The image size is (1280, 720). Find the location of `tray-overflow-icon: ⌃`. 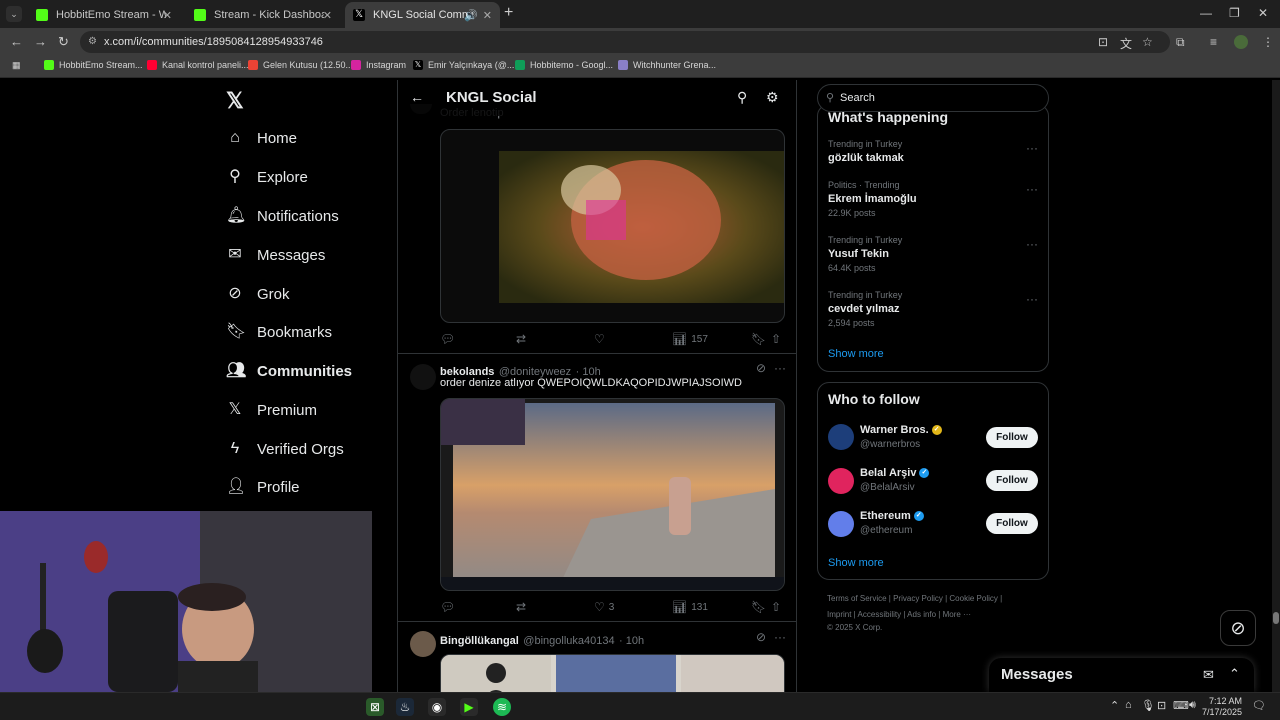

tray-overflow-icon: ⌃ is located at coordinates (1114, 705).